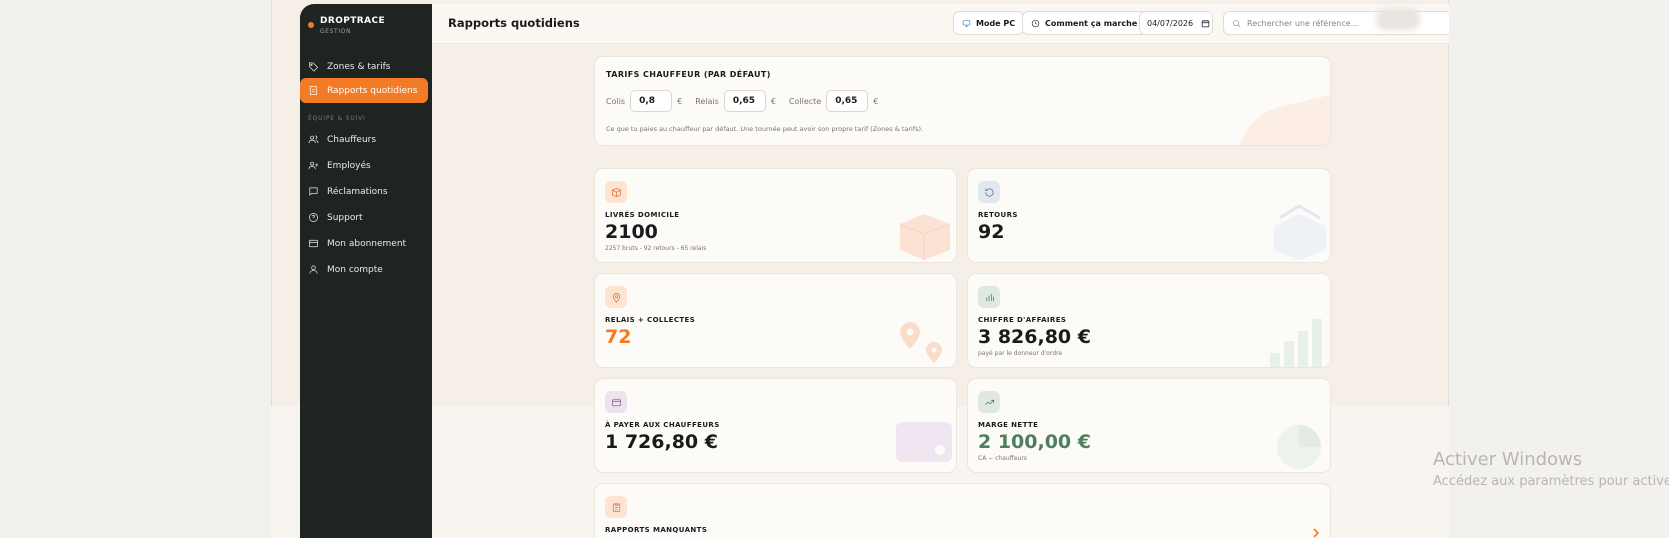 This screenshot has width=1669, height=538. I want to click on windows-activation-title: Activer Windows, so click(1508, 459).